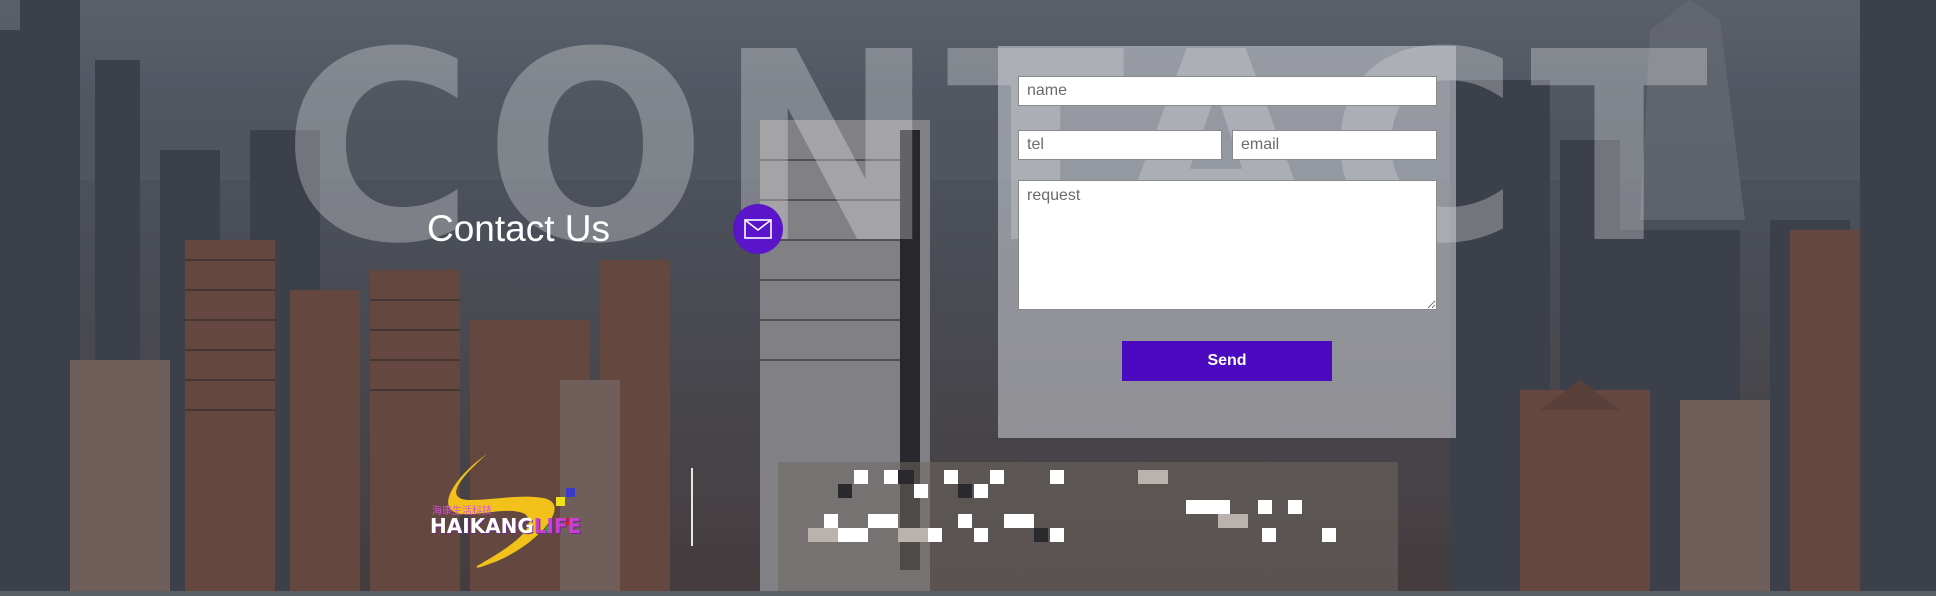 This screenshot has height=596, width=1936. What do you see at coordinates (482, 526) in the screenshot?
I see `logo-main: HAIKANG` at bounding box center [482, 526].